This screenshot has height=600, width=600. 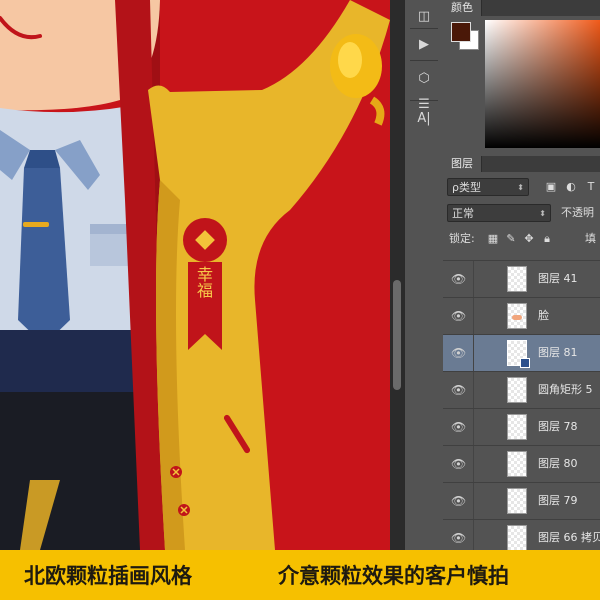 What do you see at coordinates (424, 78) in the screenshot?
I see `3d-cube-icon: ⬡` at bounding box center [424, 78].